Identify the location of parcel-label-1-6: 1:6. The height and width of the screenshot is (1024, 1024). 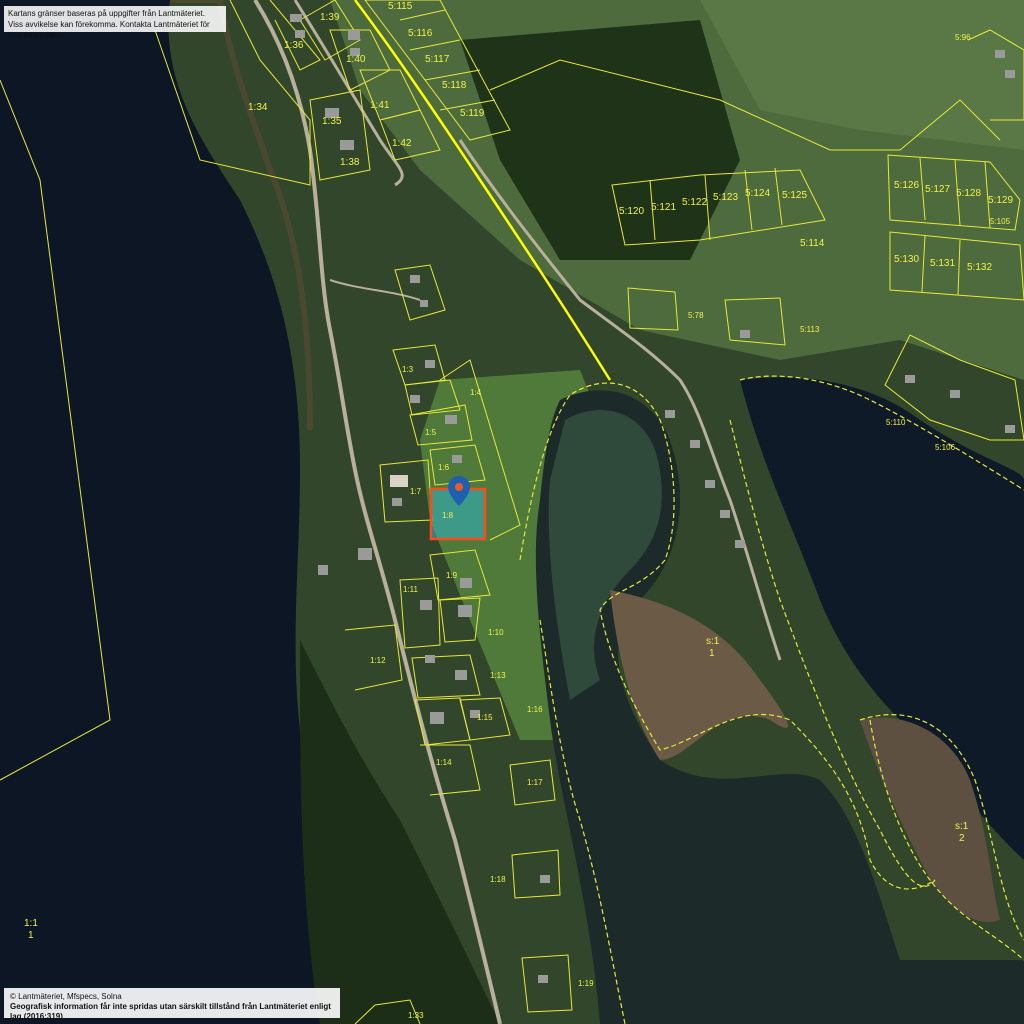
(444, 467).